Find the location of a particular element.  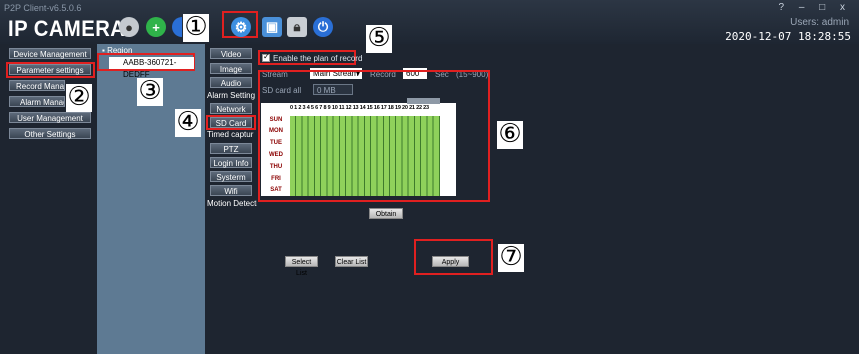

config-icon: ▣ is located at coordinates (272, 27).